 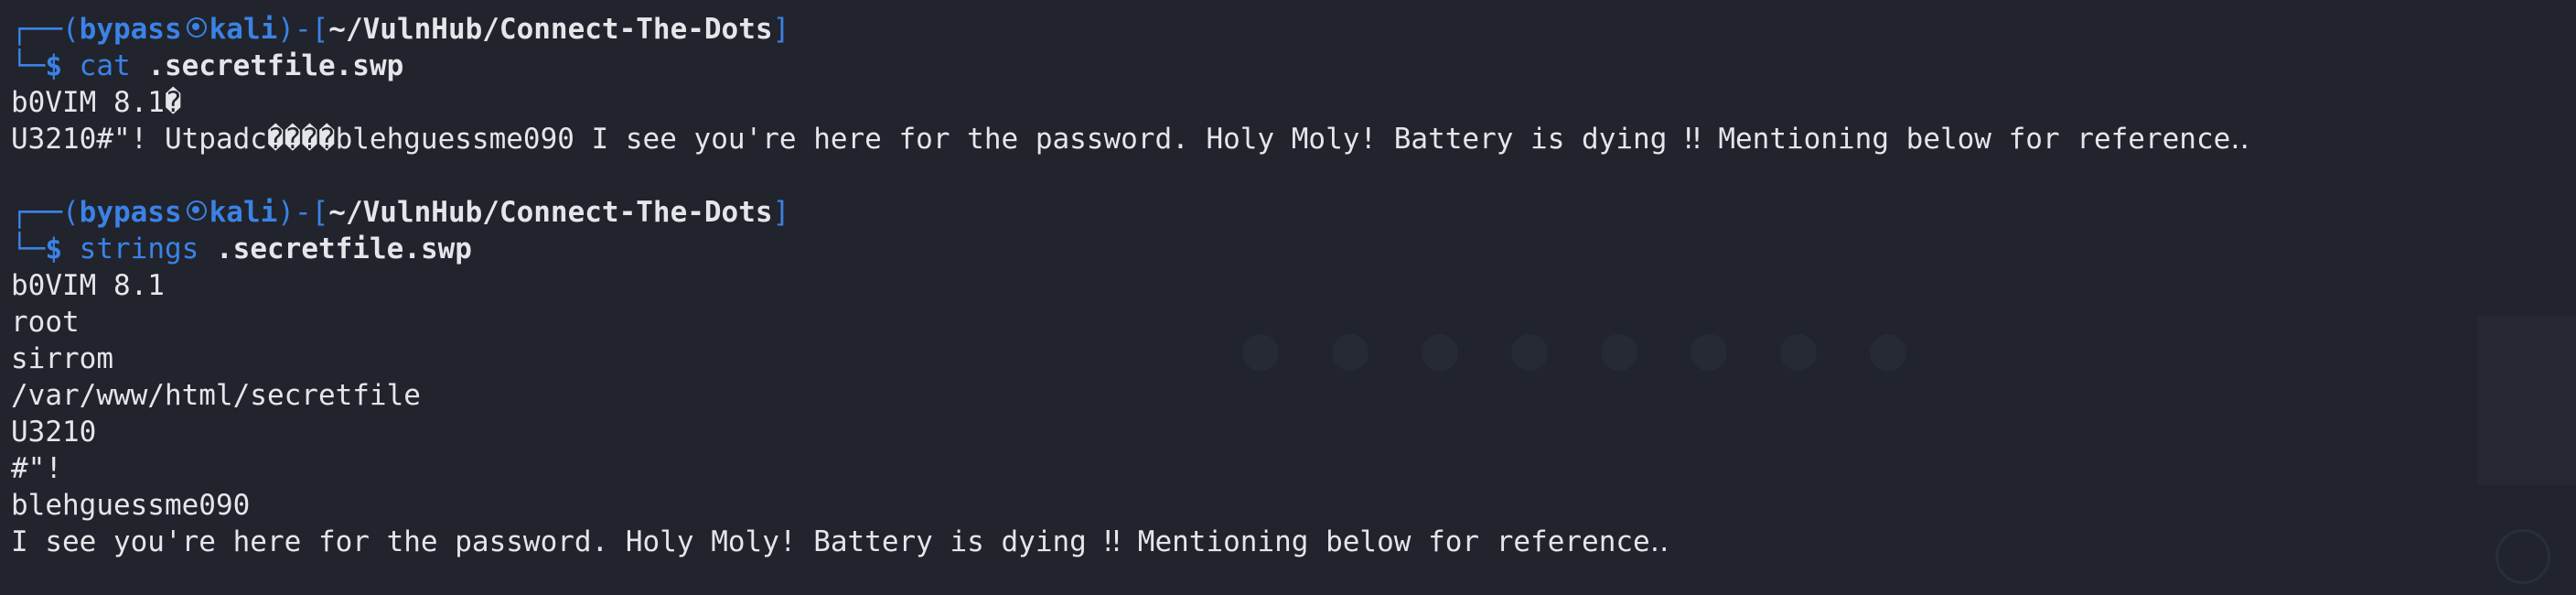 I want to click on output-line: #"!, so click(x=36, y=468).